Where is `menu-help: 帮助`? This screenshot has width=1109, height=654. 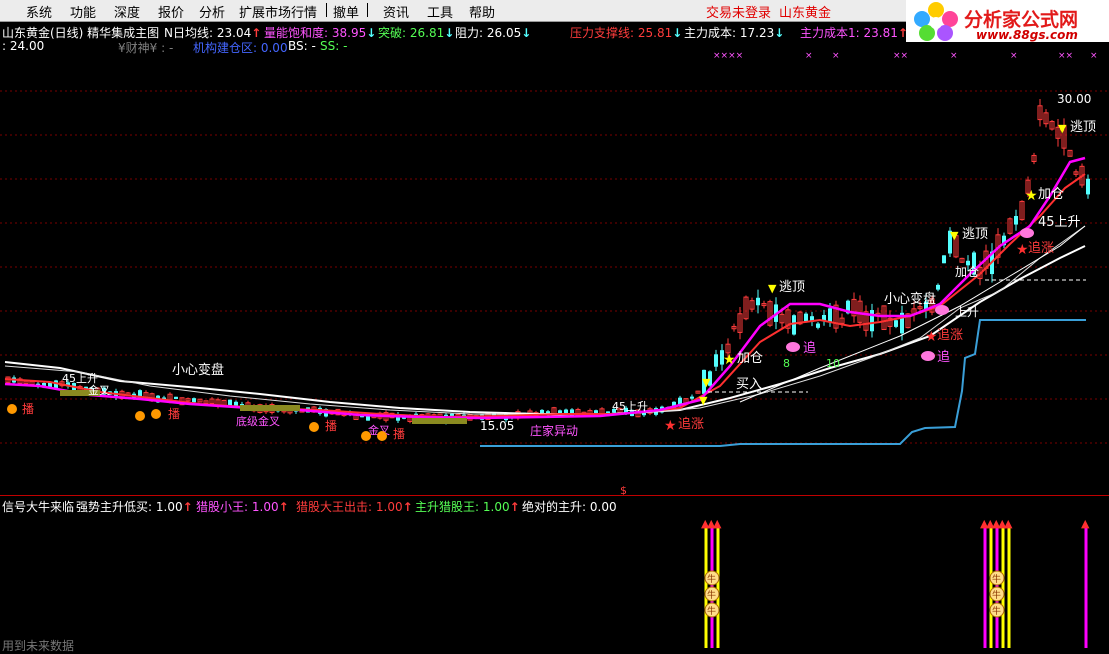
menu-help: 帮助 is located at coordinates (482, 11).